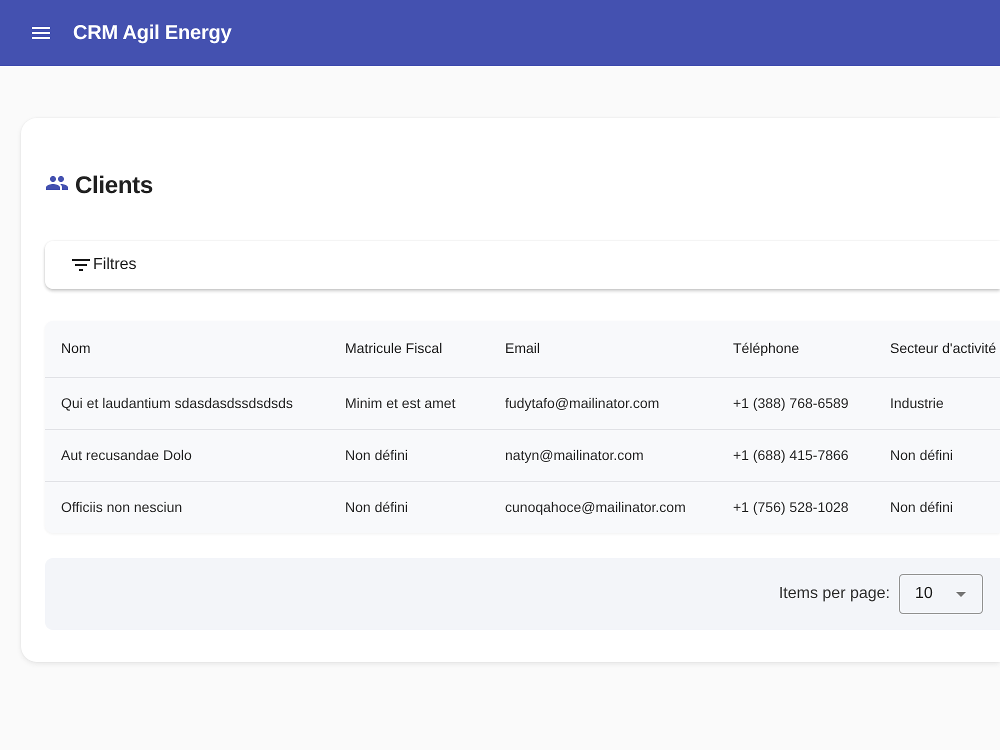 This screenshot has height=750, width=1000. What do you see at coordinates (177, 403) in the screenshot?
I see `table-cell-text: Qui et laudantium sdasdasdssdsdsds` at bounding box center [177, 403].